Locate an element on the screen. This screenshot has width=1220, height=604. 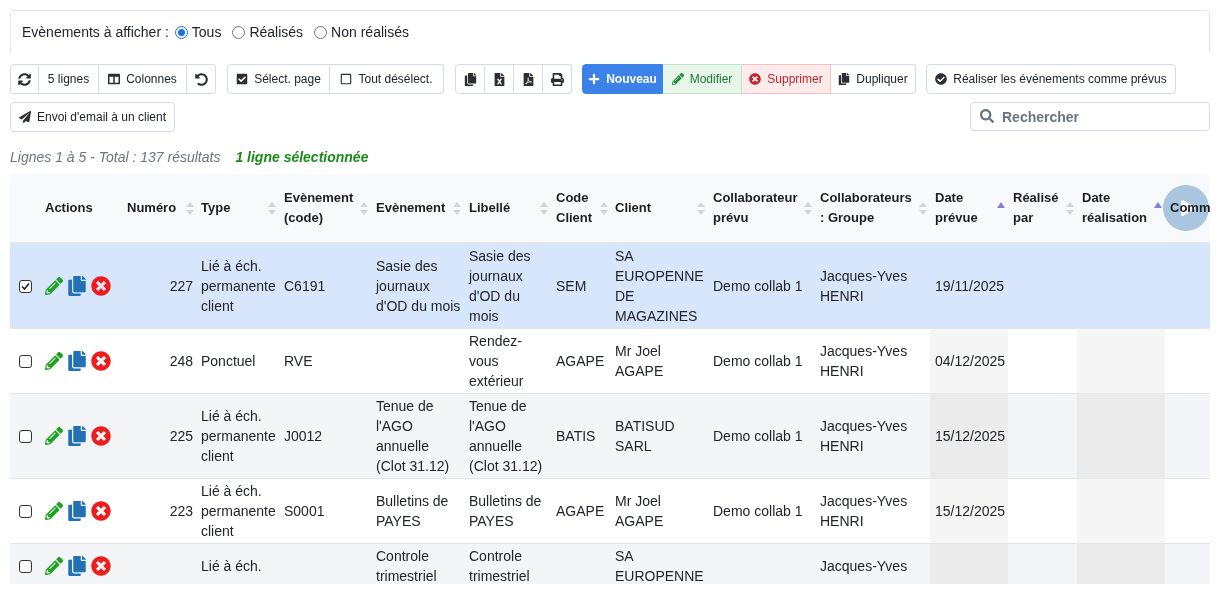
record-action-button: Nouveau is located at coordinates (622, 79).